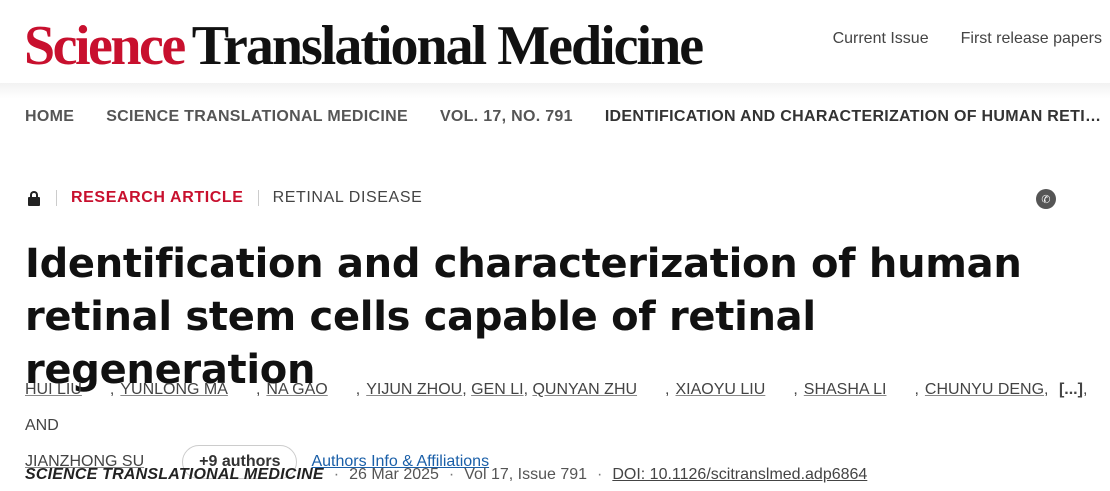  Describe the element at coordinates (394, 474) in the screenshot. I see `citation-date: 26 Mar 2025` at that location.